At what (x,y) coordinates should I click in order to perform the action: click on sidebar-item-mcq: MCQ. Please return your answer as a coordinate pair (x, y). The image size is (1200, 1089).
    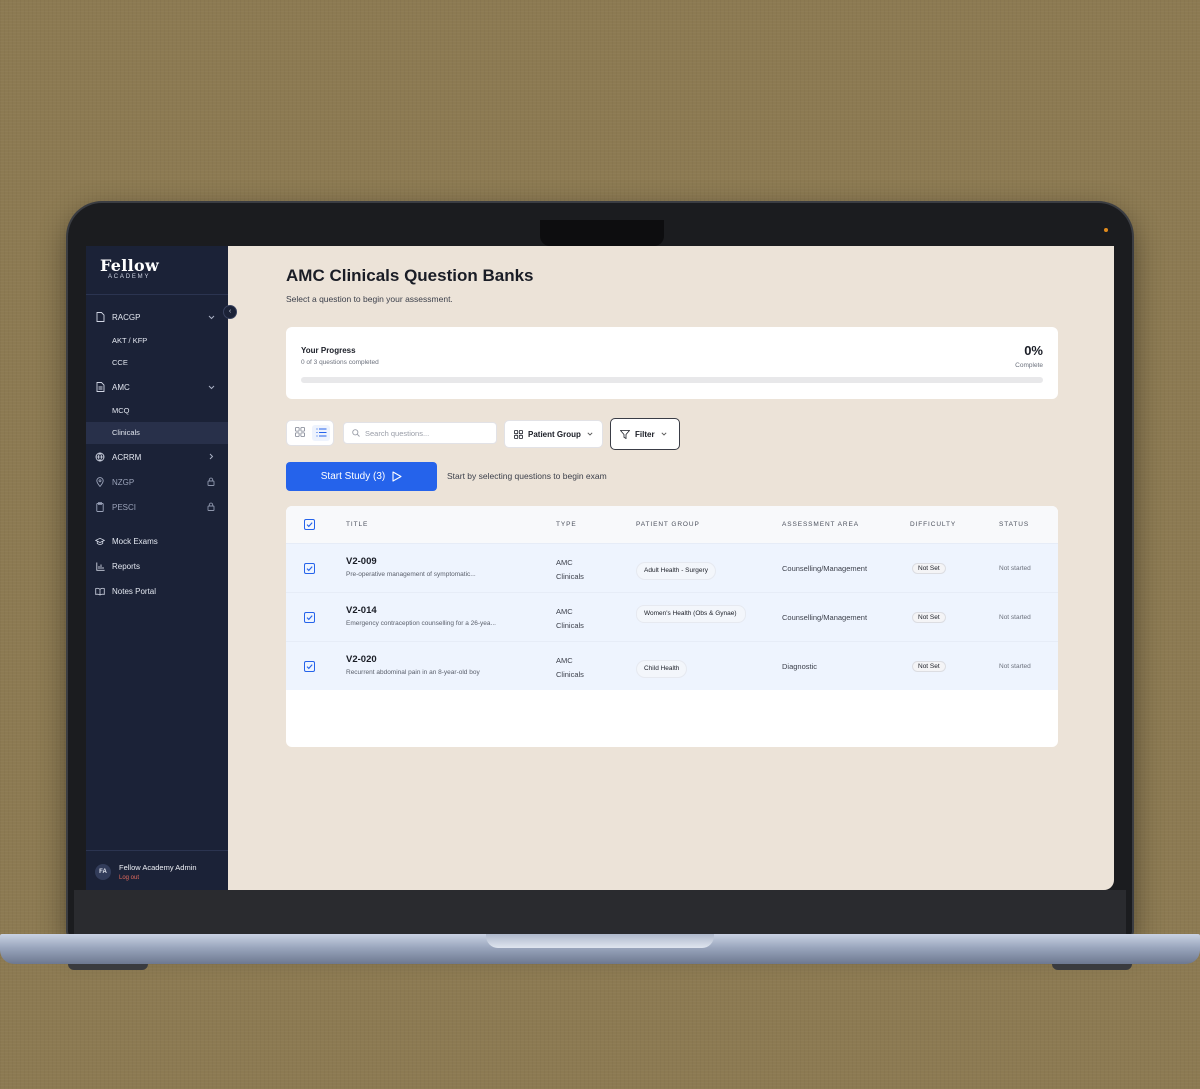
    Looking at the image, I should click on (157, 411).